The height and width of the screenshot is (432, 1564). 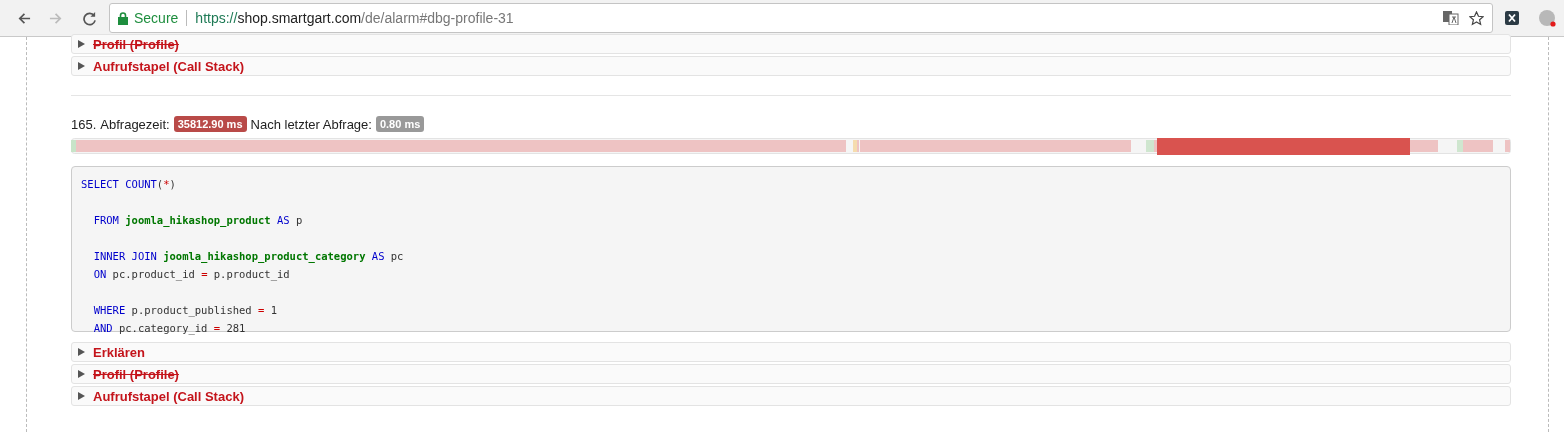 I want to click on star-icon, so click(x=1476, y=18).